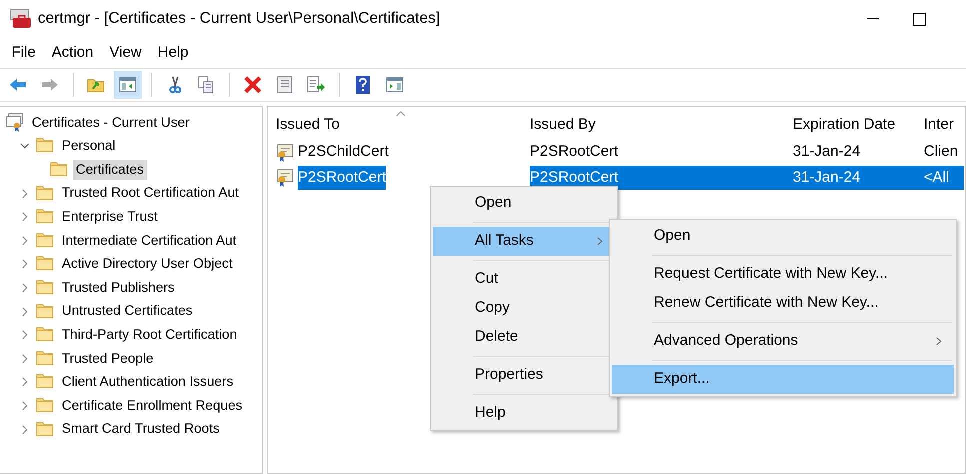 This screenshot has height=474, width=966. Describe the element at coordinates (284, 85) in the screenshot. I see `properties-icon` at that location.